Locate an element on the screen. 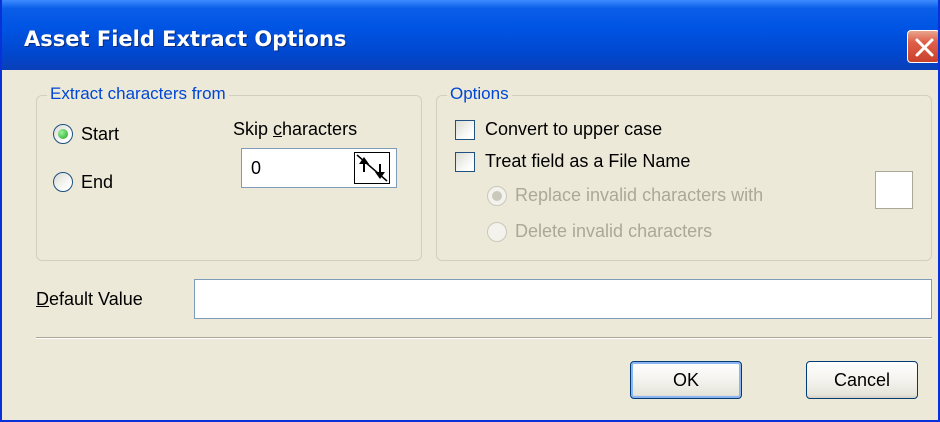 This screenshot has height=422, width=940. replace-invalid-radio is located at coordinates (497, 196).